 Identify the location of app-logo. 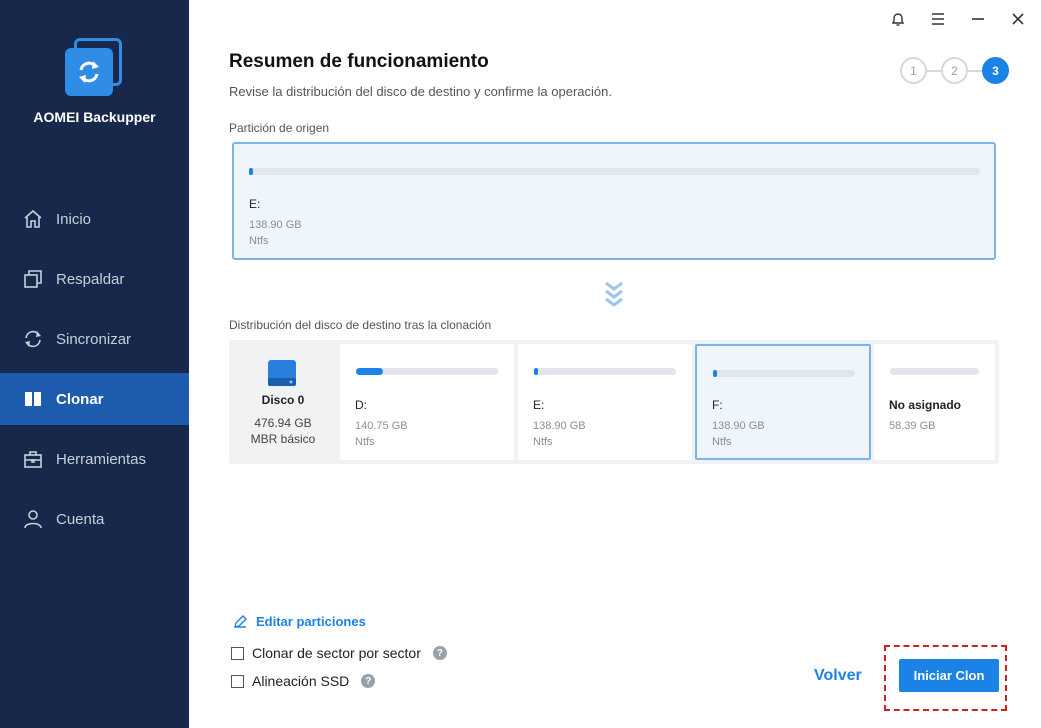
(94, 68).